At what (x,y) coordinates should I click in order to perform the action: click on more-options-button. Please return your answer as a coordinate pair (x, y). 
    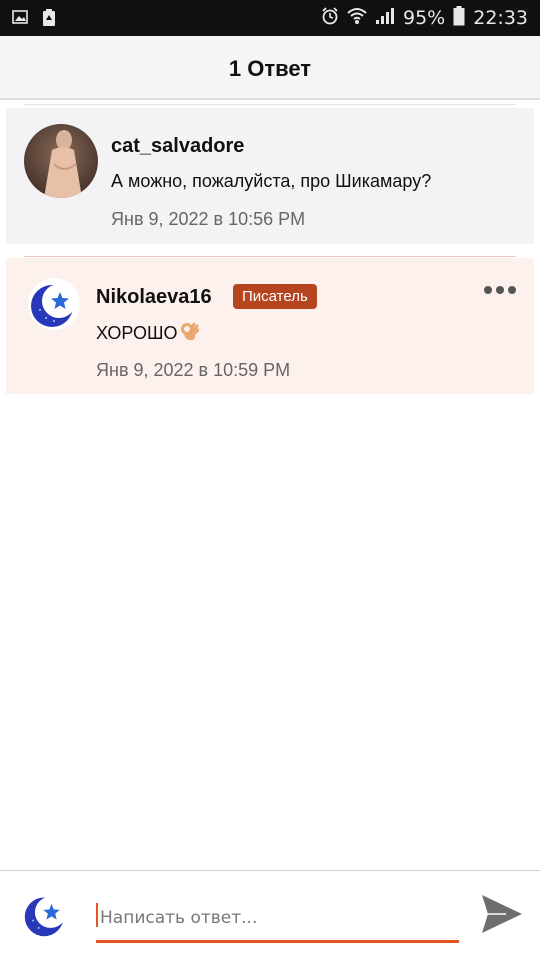
    Looking at the image, I should click on (500, 290).